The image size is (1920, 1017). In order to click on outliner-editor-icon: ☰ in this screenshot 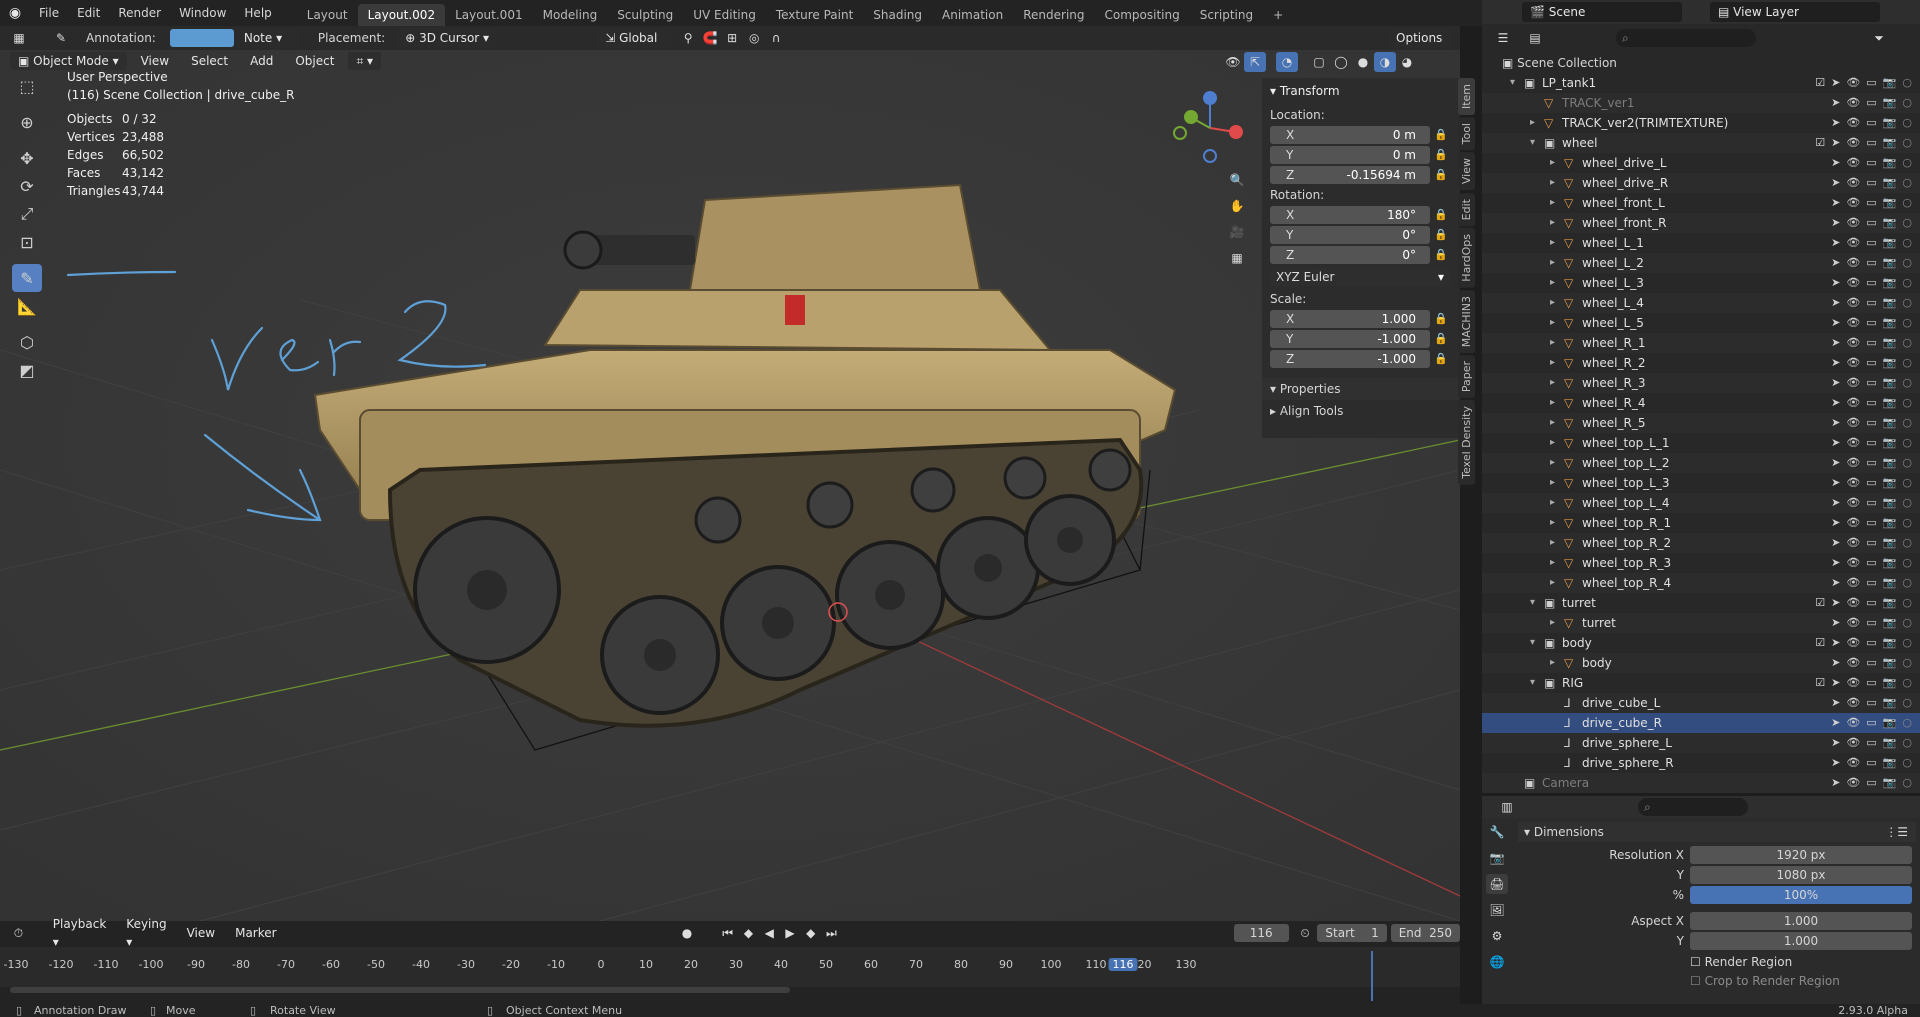, I will do `click(1503, 38)`.